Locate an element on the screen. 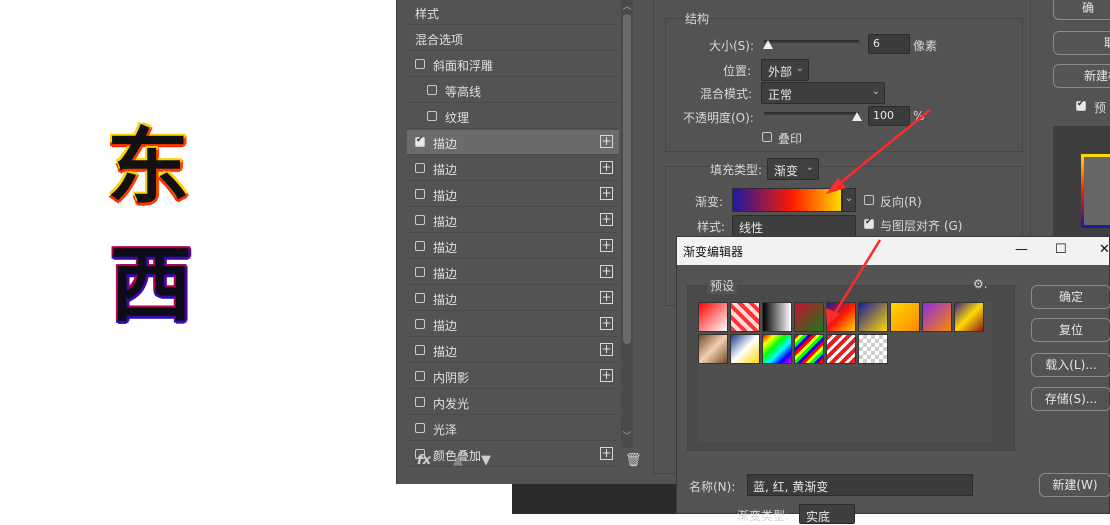 Image resolution: width=1110 pixels, height=525 pixels. overprint-checkbox is located at coordinates (767, 137).